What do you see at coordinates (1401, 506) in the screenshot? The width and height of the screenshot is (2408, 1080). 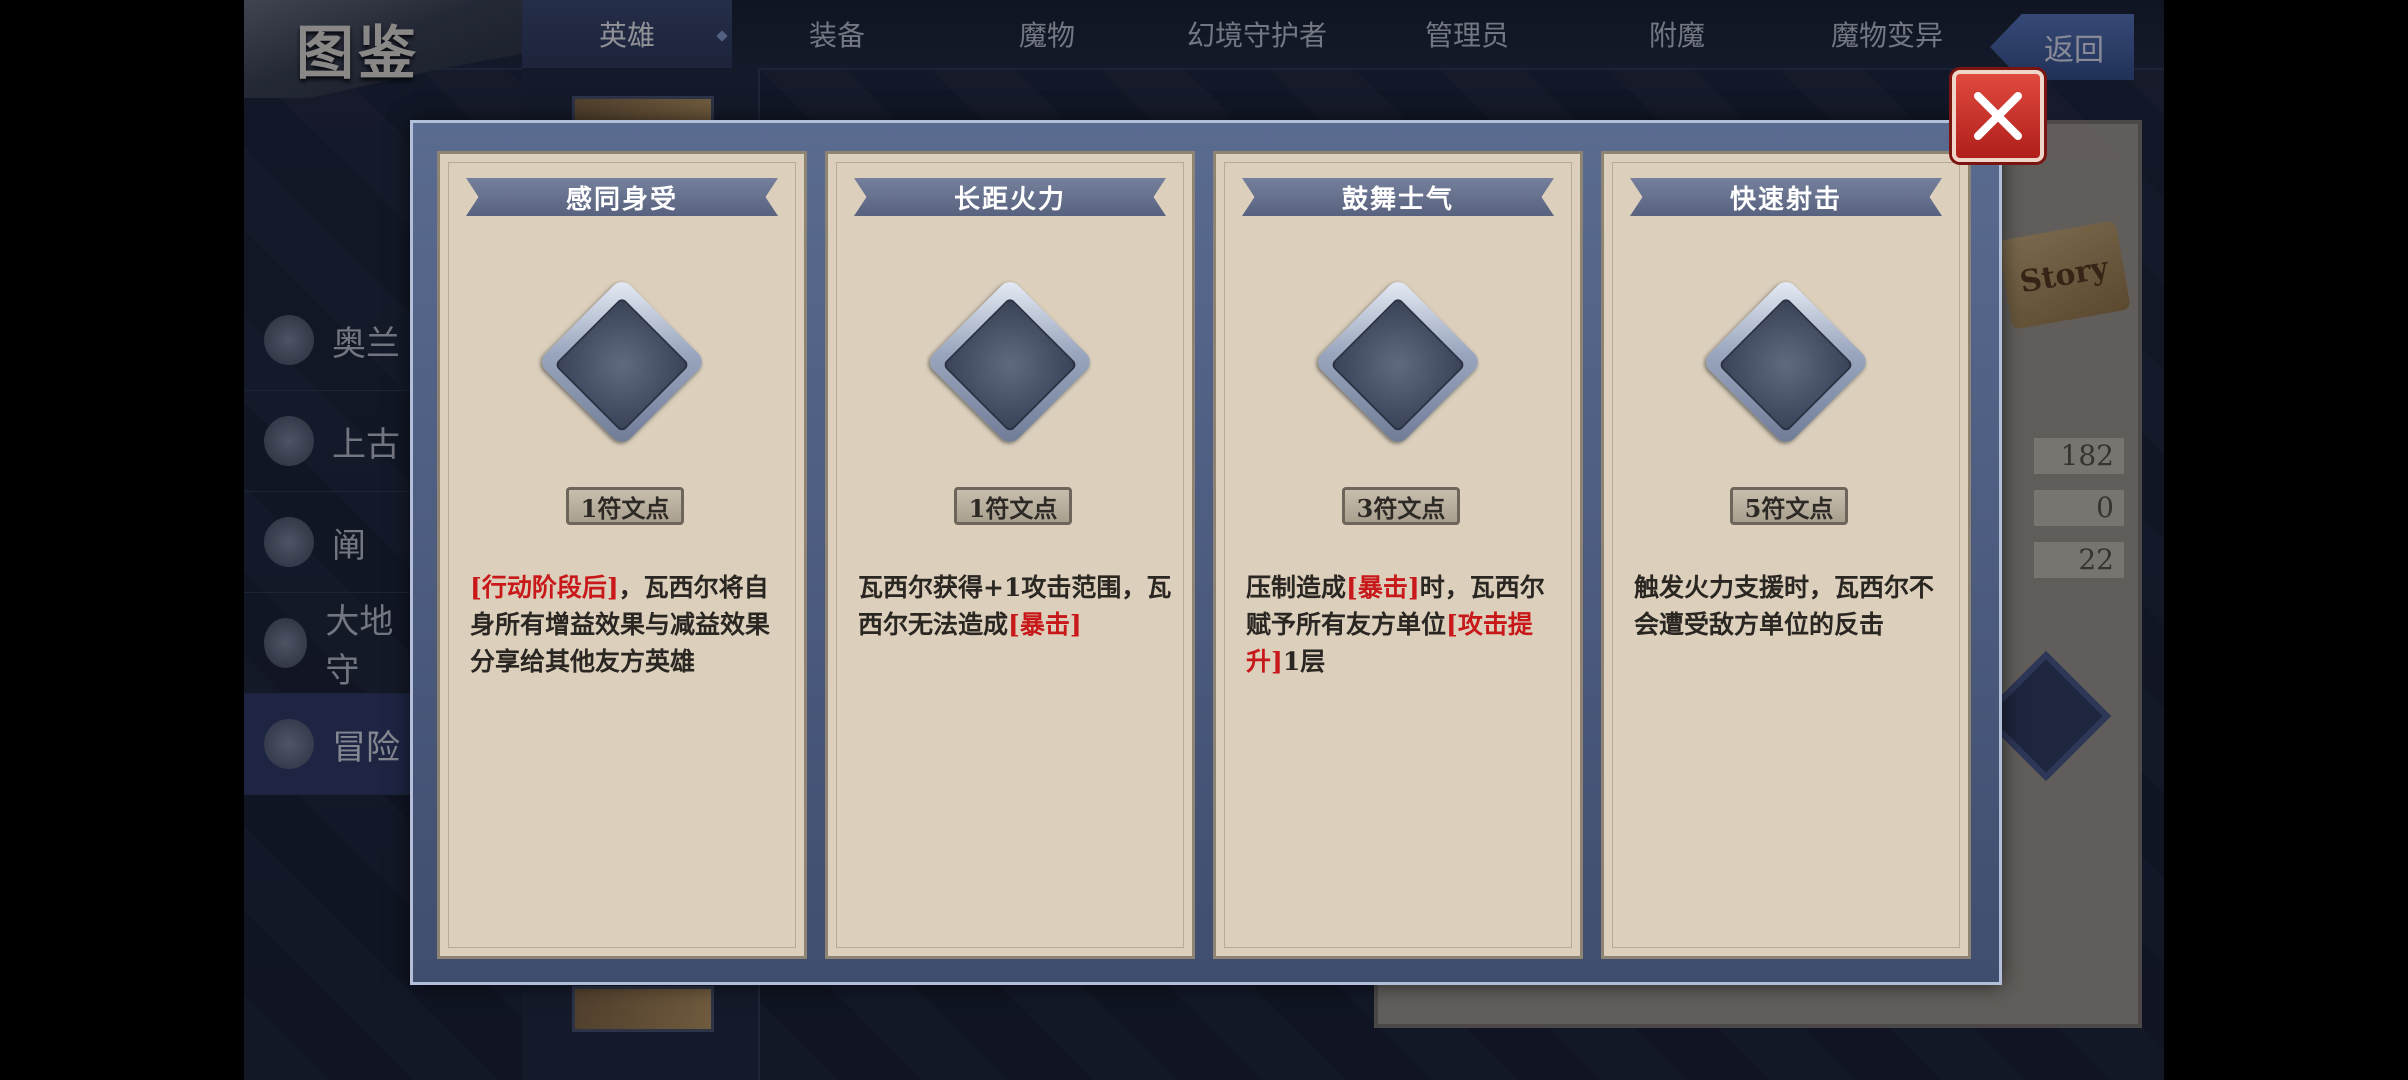 I see `rune-cost: 3符文点` at bounding box center [1401, 506].